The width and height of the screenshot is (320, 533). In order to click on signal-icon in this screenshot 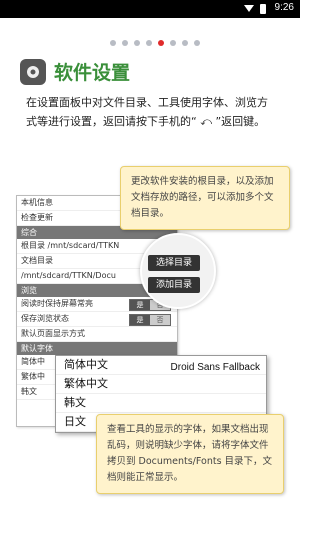, I will do `click(249, 8)`.